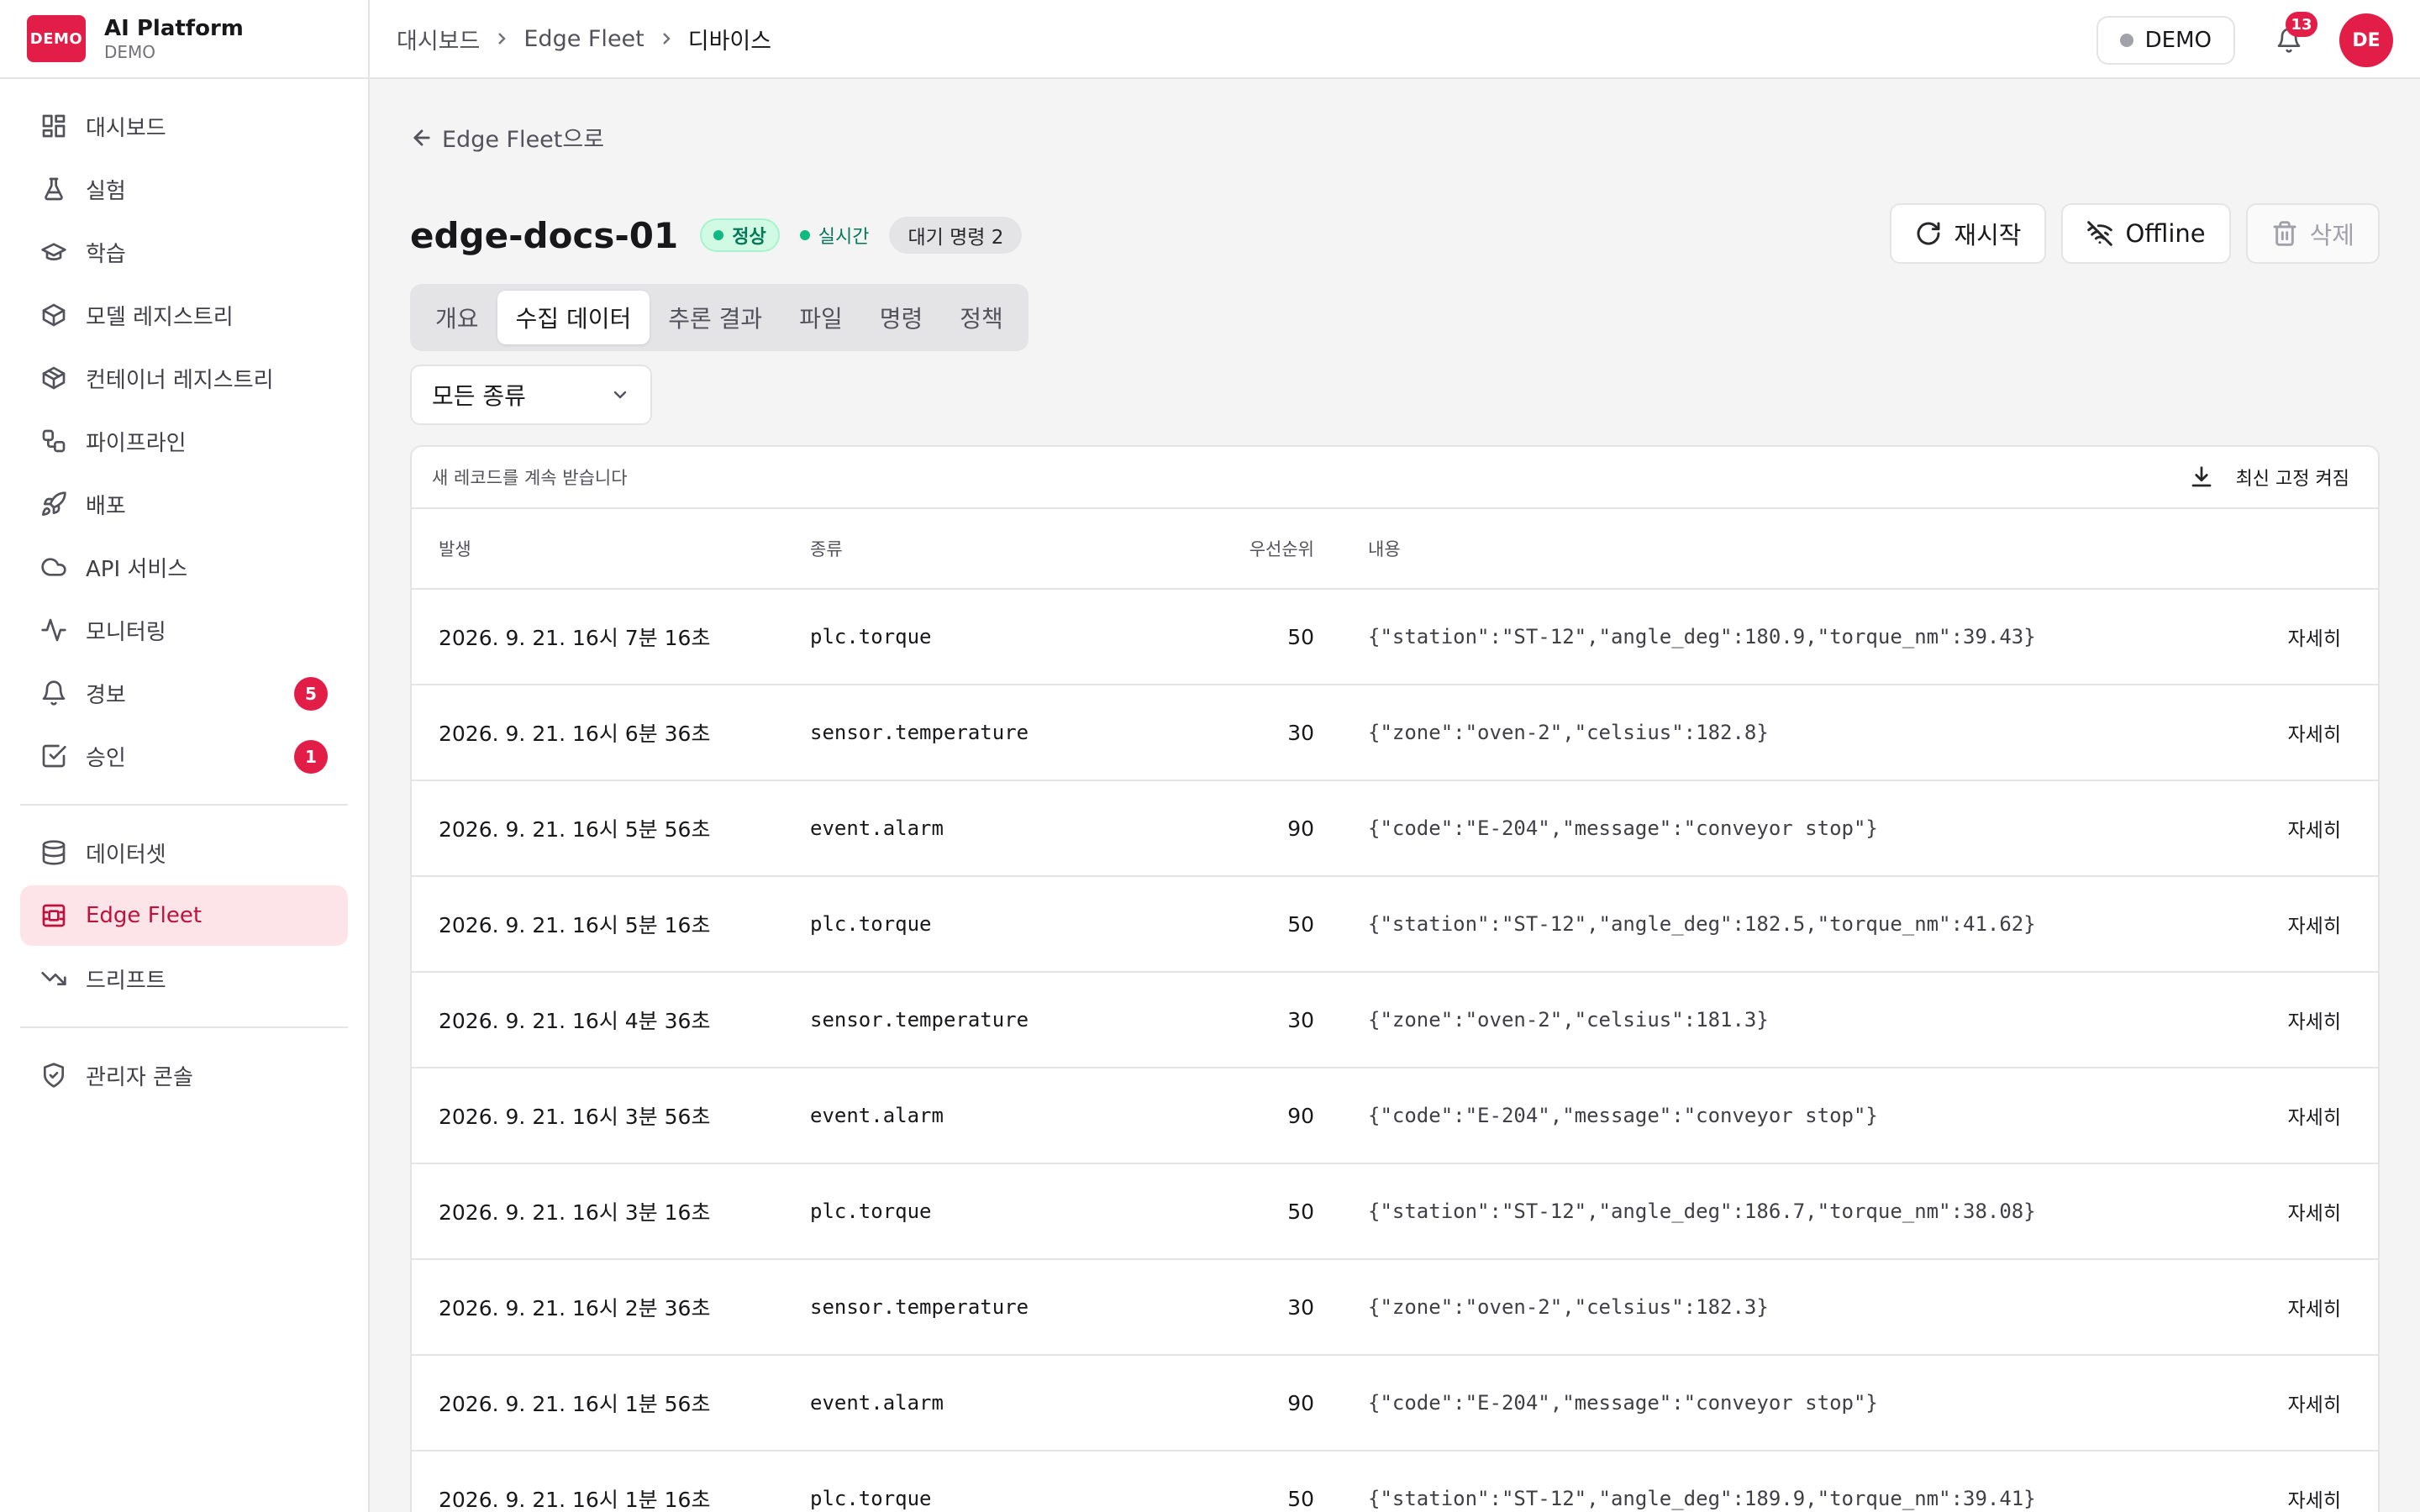  Describe the element at coordinates (2284, 233) in the screenshot. I see `trash-icon` at that location.